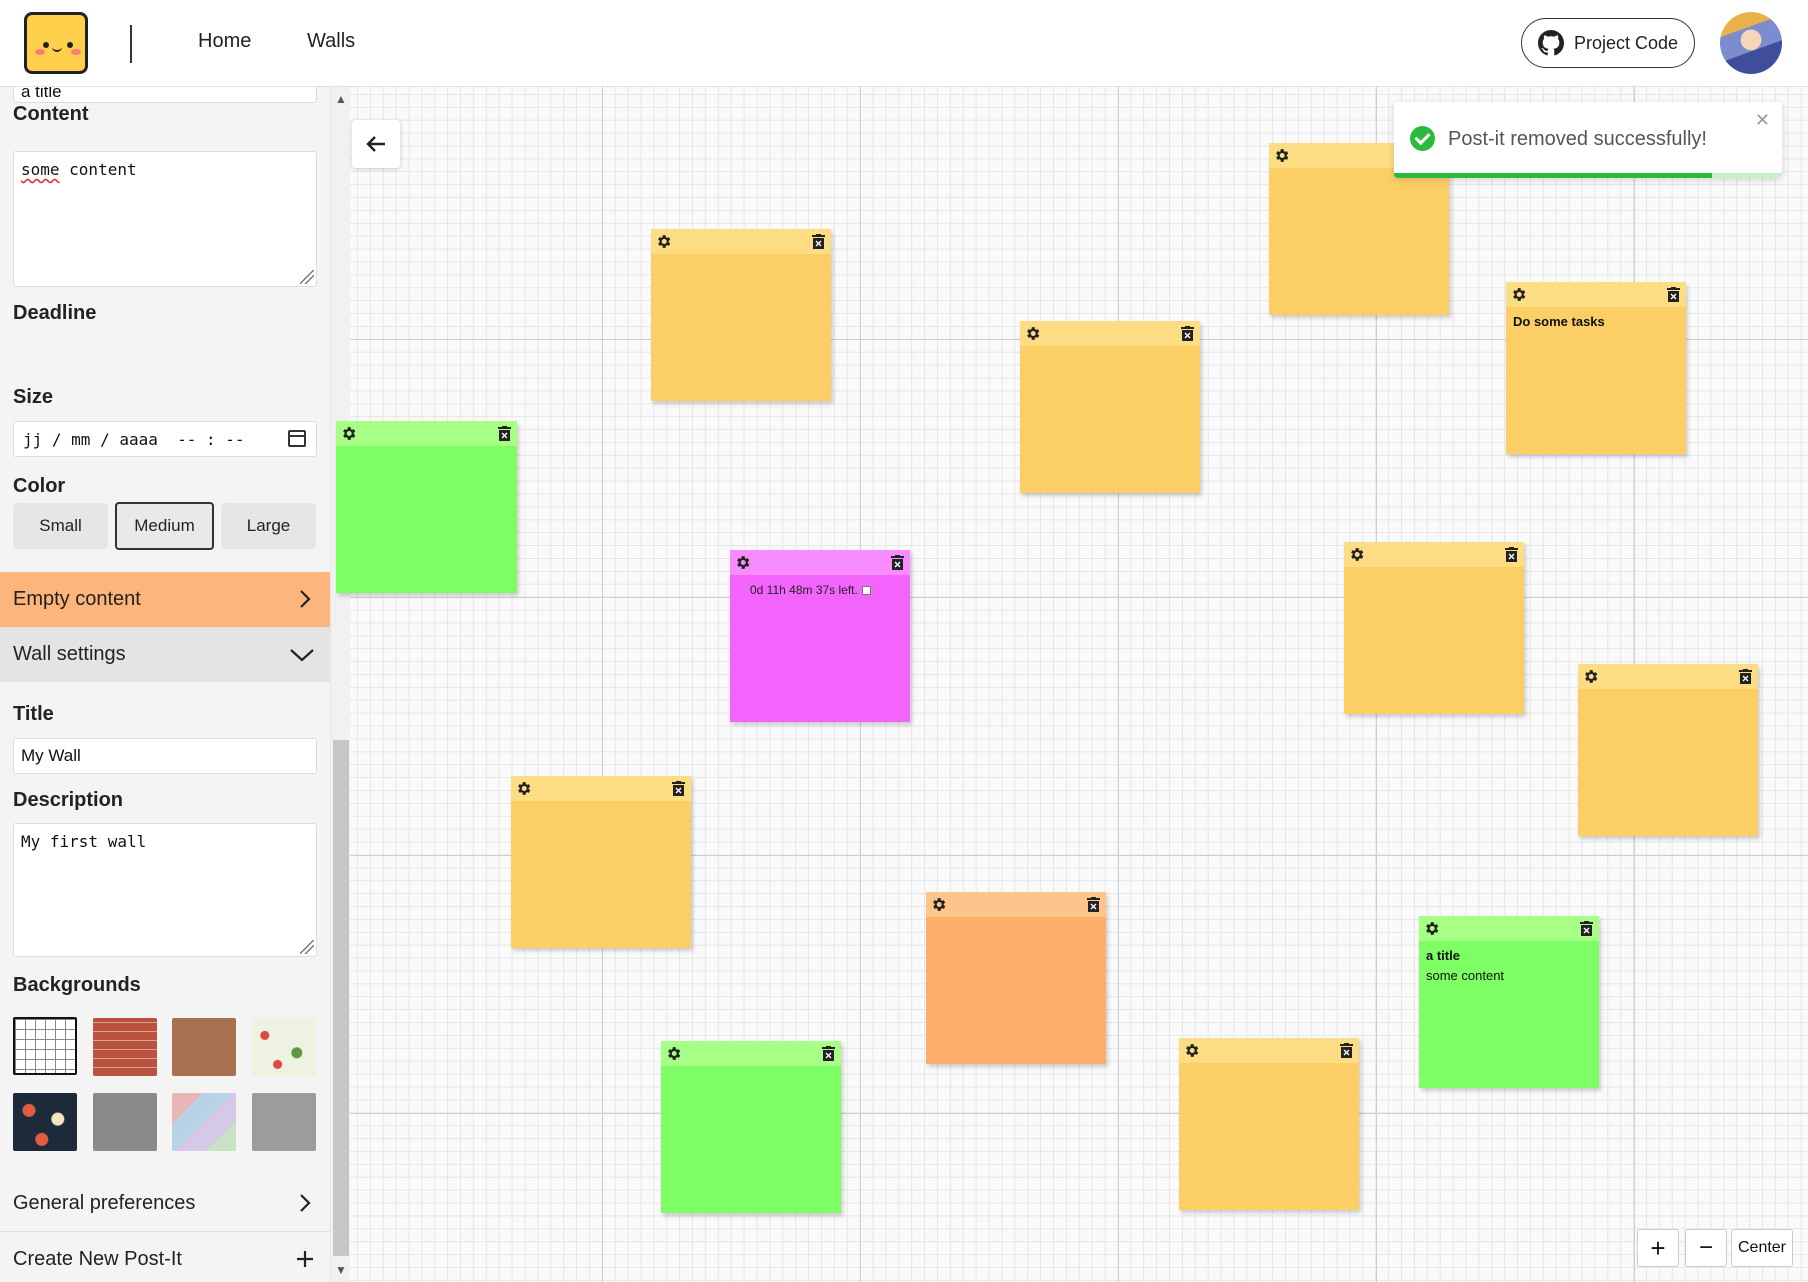  Describe the element at coordinates (125, 1122) in the screenshot. I see `background-stone-tile` at that location.